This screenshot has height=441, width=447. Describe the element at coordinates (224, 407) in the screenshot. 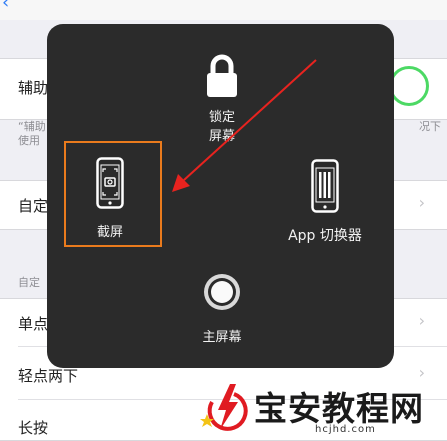

I see `watermark-logo-icon` at that location.